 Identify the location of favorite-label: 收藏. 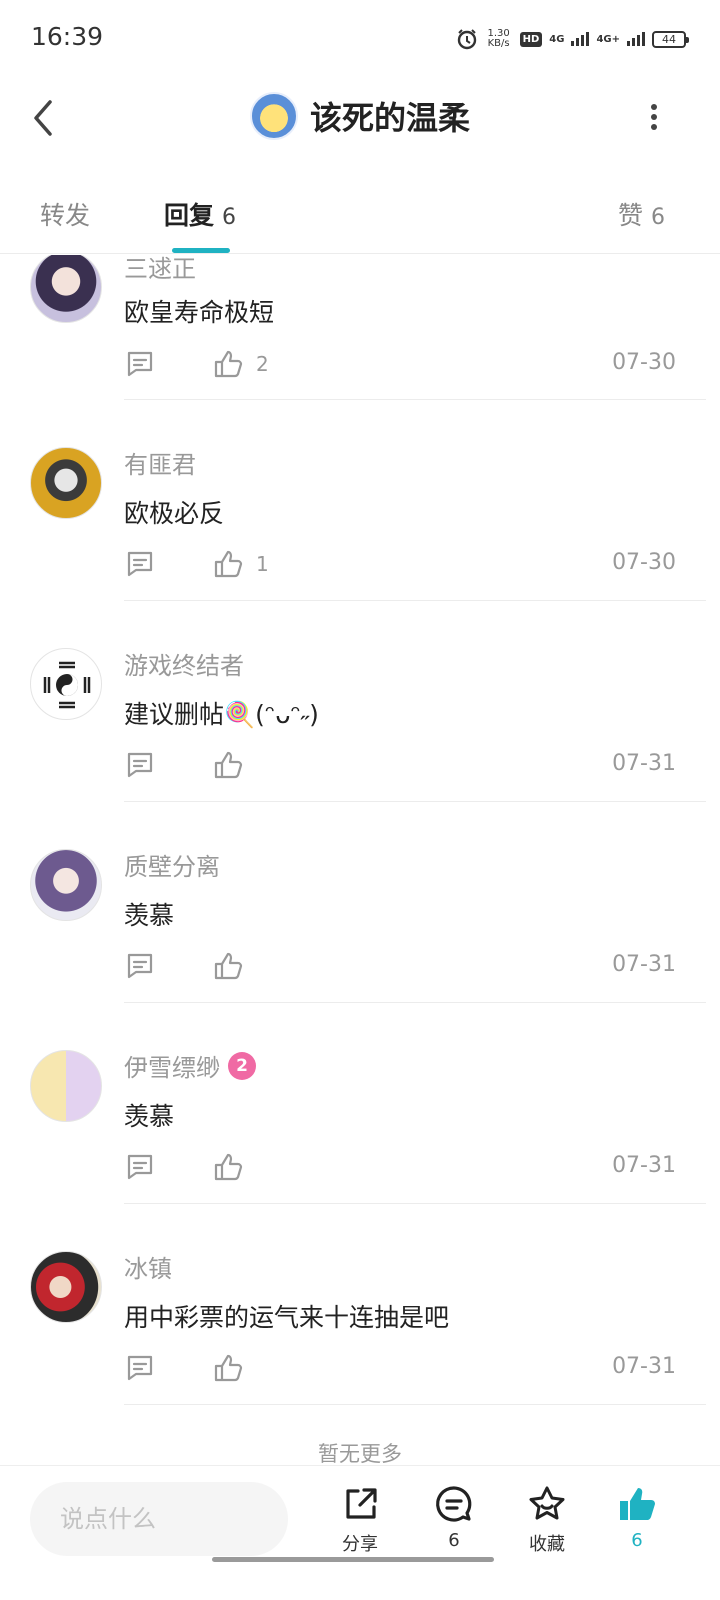
(547, 1544).